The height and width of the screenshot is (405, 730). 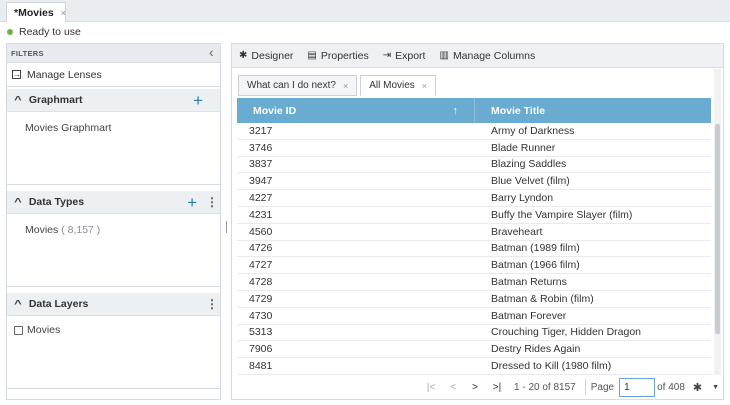 What do you see at coordinates (474, 282) in the screenshot?
I see `table-row: 4728 Batman Returns` at bounding box center [474, 282].